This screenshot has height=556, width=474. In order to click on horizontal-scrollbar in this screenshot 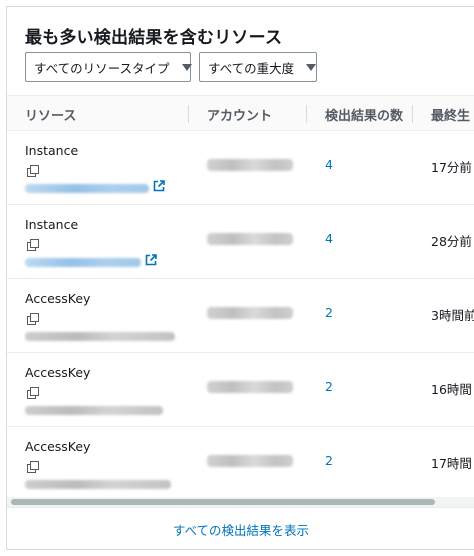, I will do `click(240, 502)`.